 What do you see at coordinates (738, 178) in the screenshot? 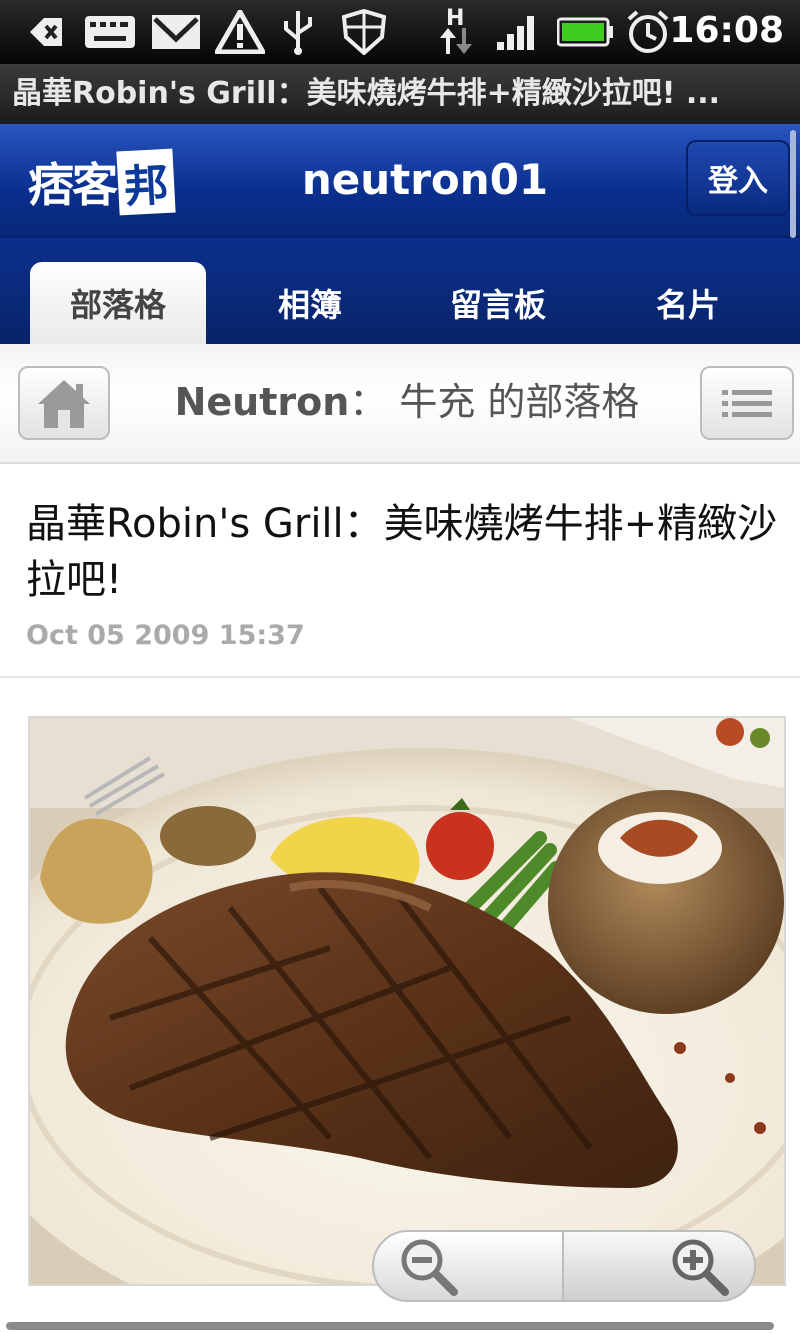
I see `login-button: 登入` at bounding box center [738, 178].